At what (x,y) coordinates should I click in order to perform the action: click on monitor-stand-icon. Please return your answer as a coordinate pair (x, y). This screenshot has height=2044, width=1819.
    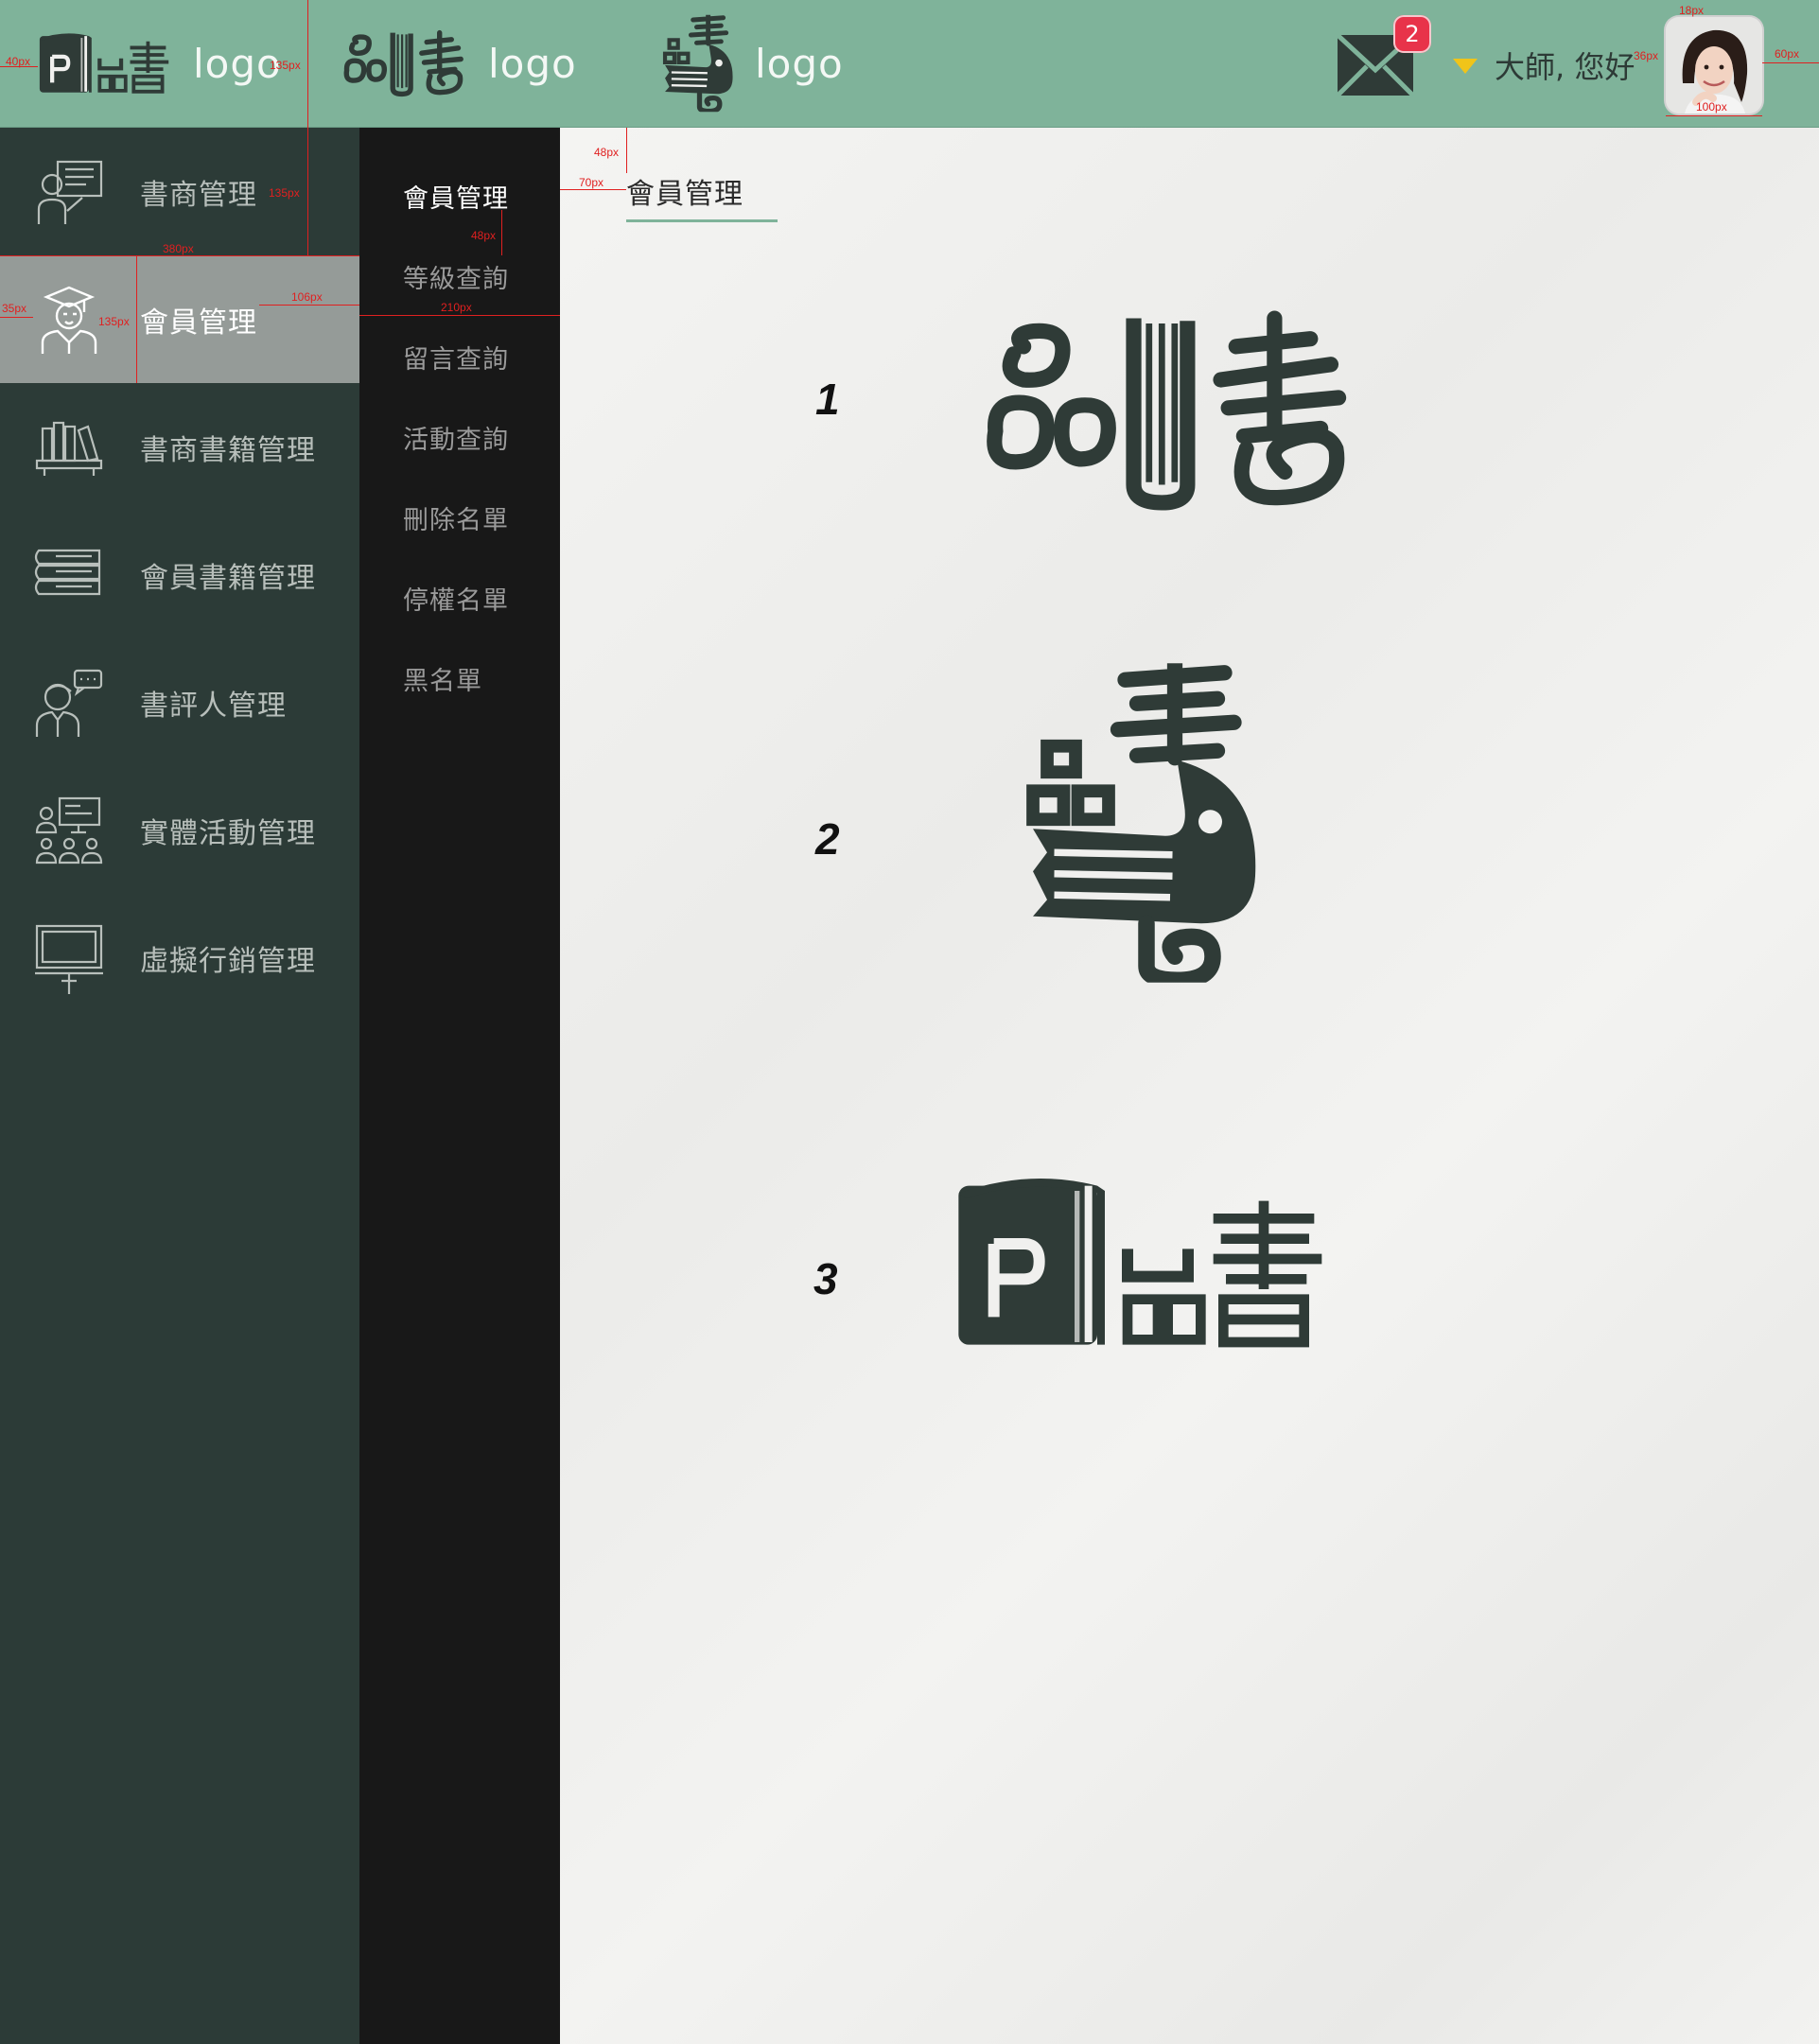
    Looking at the image, I should click on (69, 959).